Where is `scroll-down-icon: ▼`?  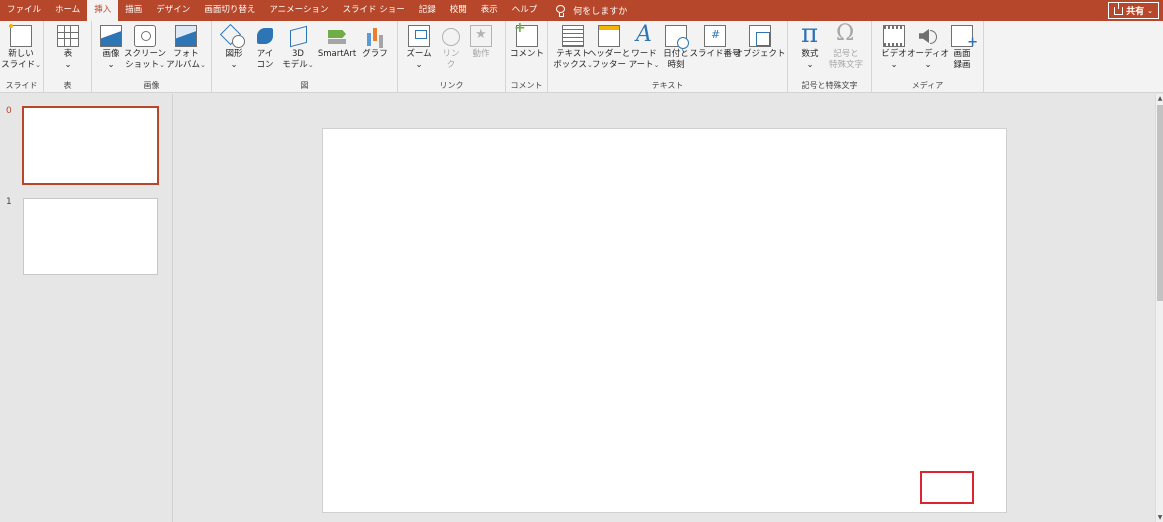 scroll-down-icon: ▼ is located at coordinates (1159, 517).